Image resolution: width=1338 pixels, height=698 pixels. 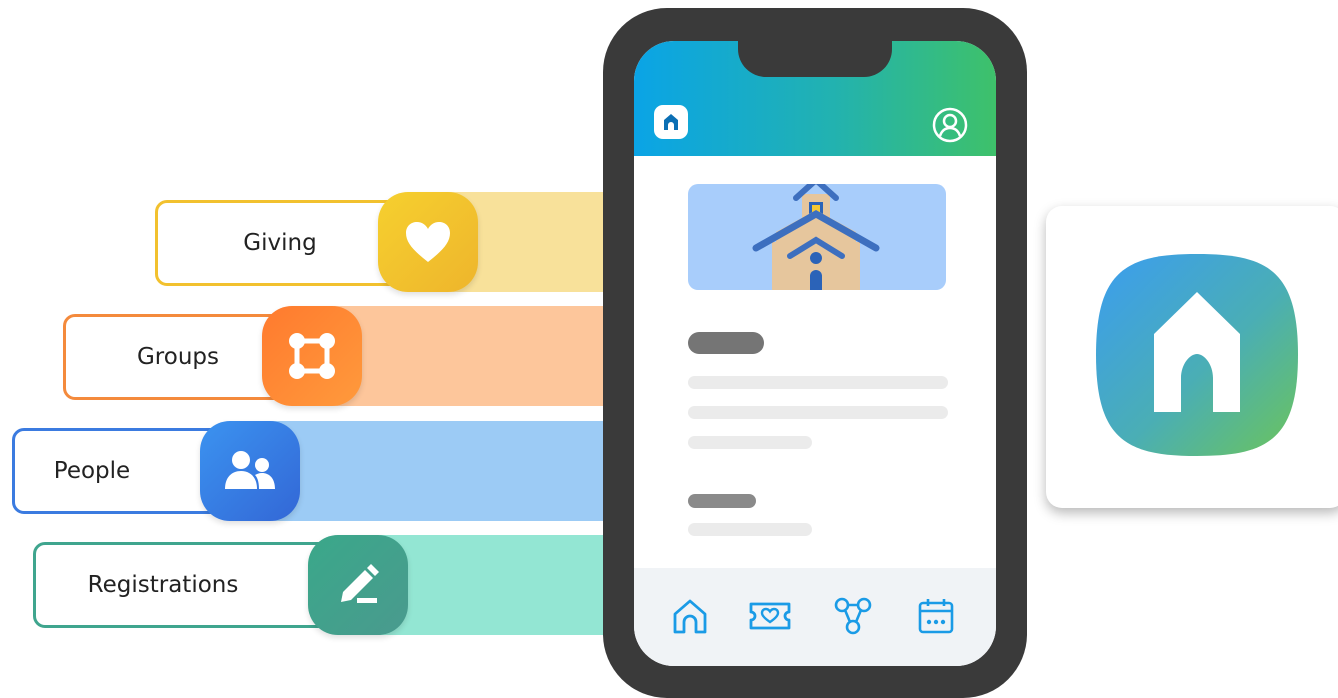 What do you see at coordinates (690, 616) in the screenshot?
I see `home-icon` at bounding box center [690, 616].